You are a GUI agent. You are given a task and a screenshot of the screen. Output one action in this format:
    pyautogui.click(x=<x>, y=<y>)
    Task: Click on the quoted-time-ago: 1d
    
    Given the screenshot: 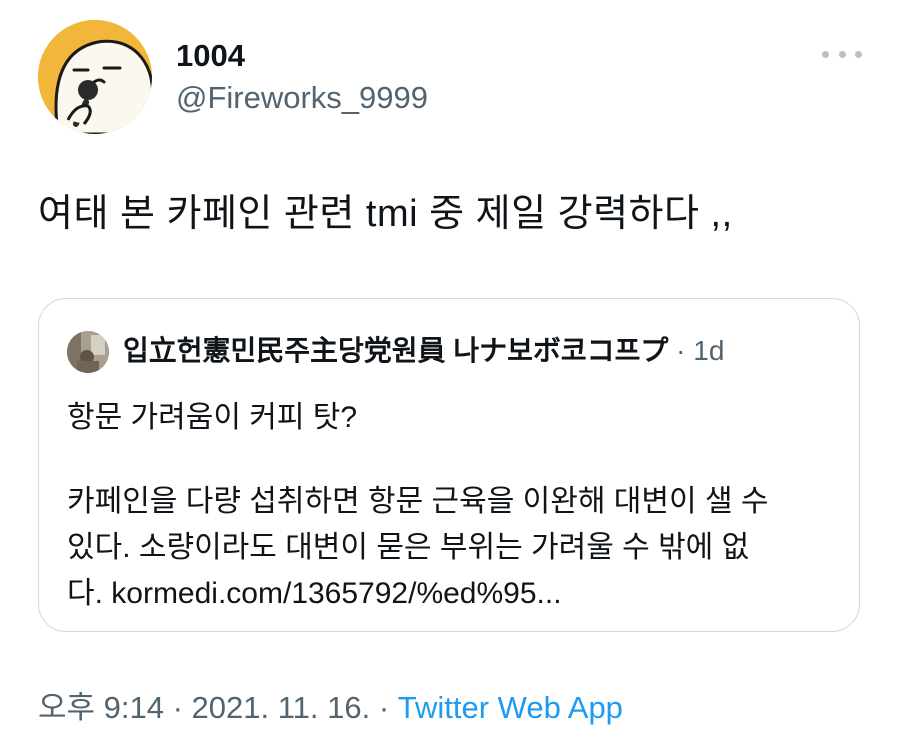 What is the action you would take?
    pyautogui.click(x=709, y=350)
    